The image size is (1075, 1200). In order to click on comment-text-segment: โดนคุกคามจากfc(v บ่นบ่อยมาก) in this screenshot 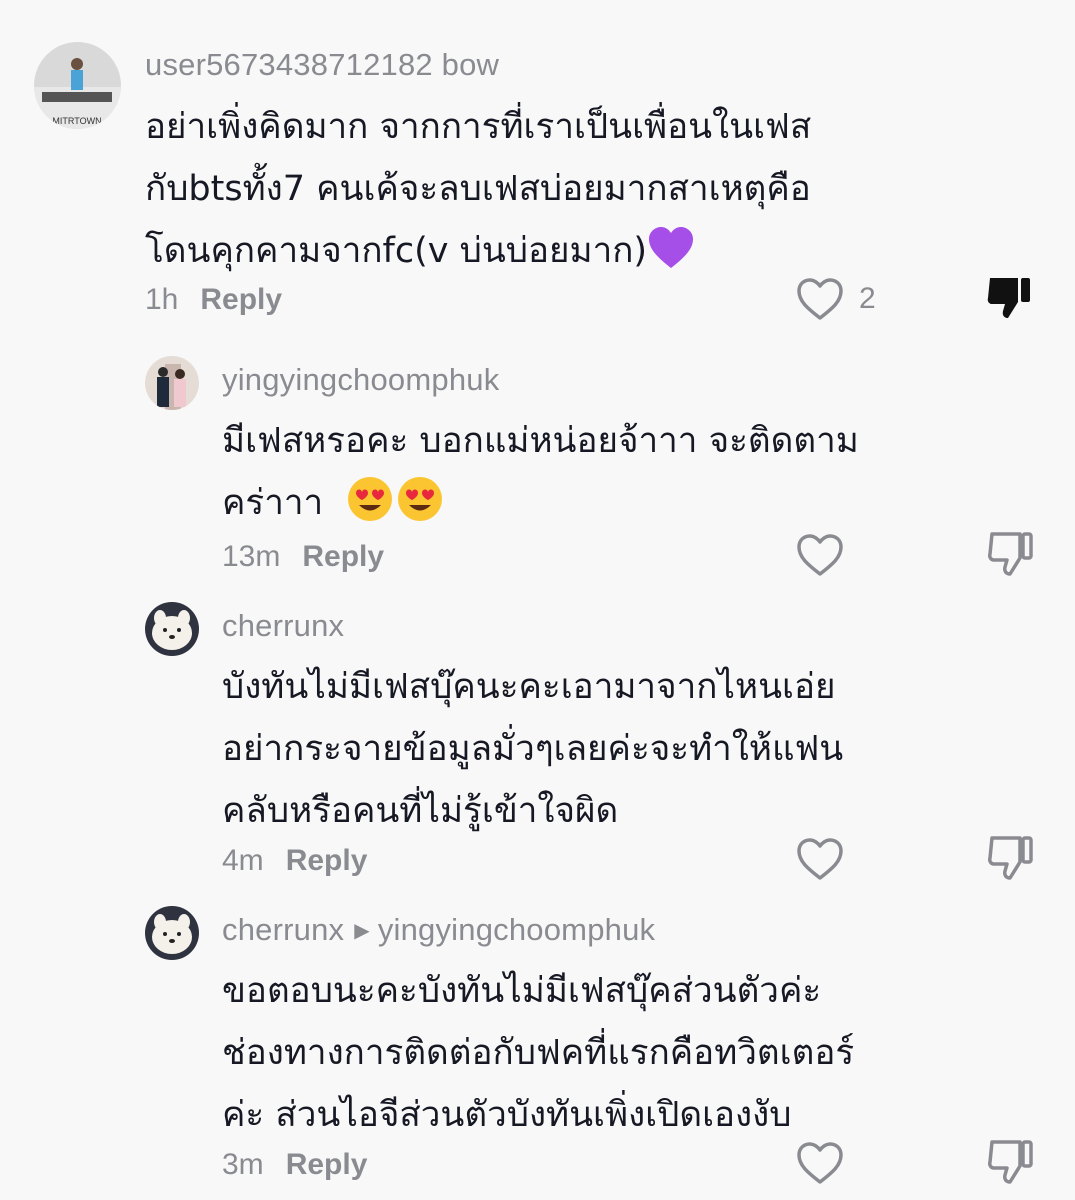, I will do `click(396, 251)`.